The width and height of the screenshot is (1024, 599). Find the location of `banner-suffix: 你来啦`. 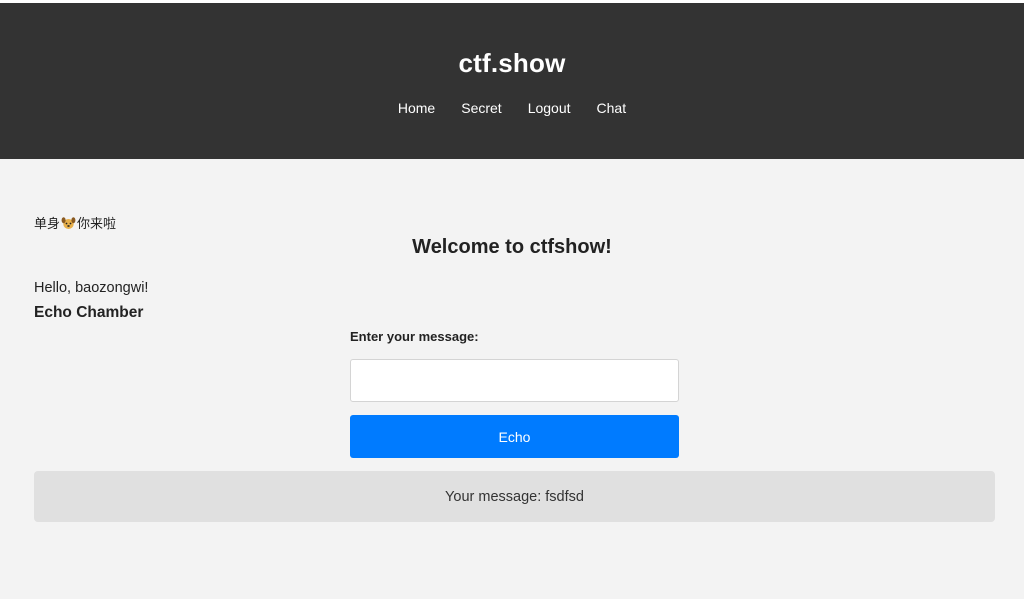

banner-suffix: 你来啦 is located at coordinates (97, 223).